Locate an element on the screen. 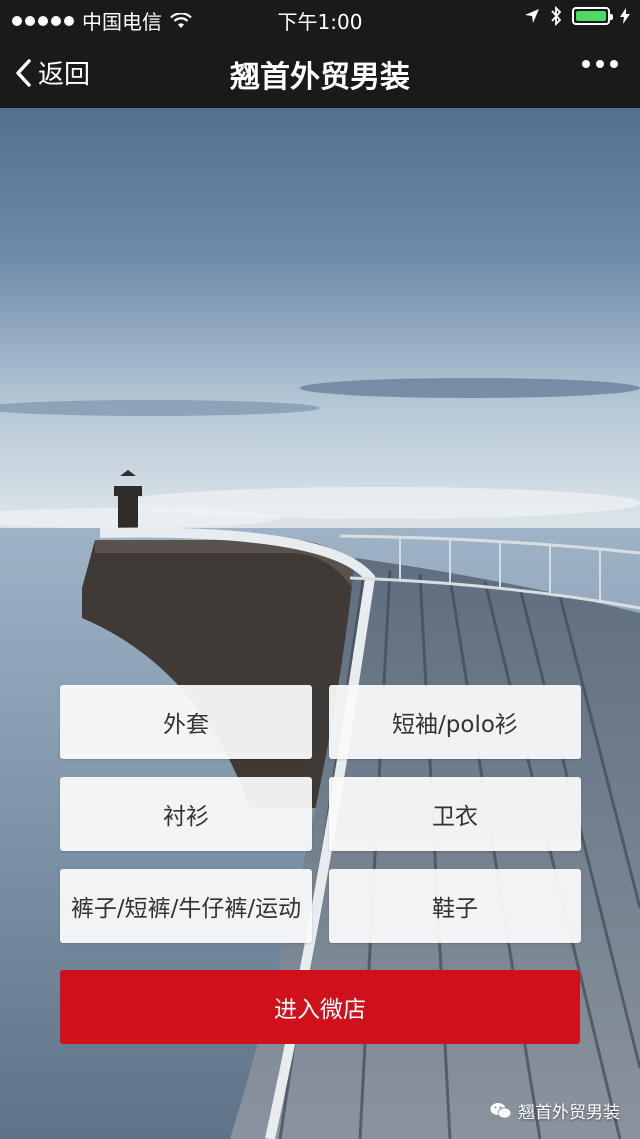 This screenshot has width=640, height=1139. status-bar: 中国电信 下午1:00 is located at coordinates (320, 18).